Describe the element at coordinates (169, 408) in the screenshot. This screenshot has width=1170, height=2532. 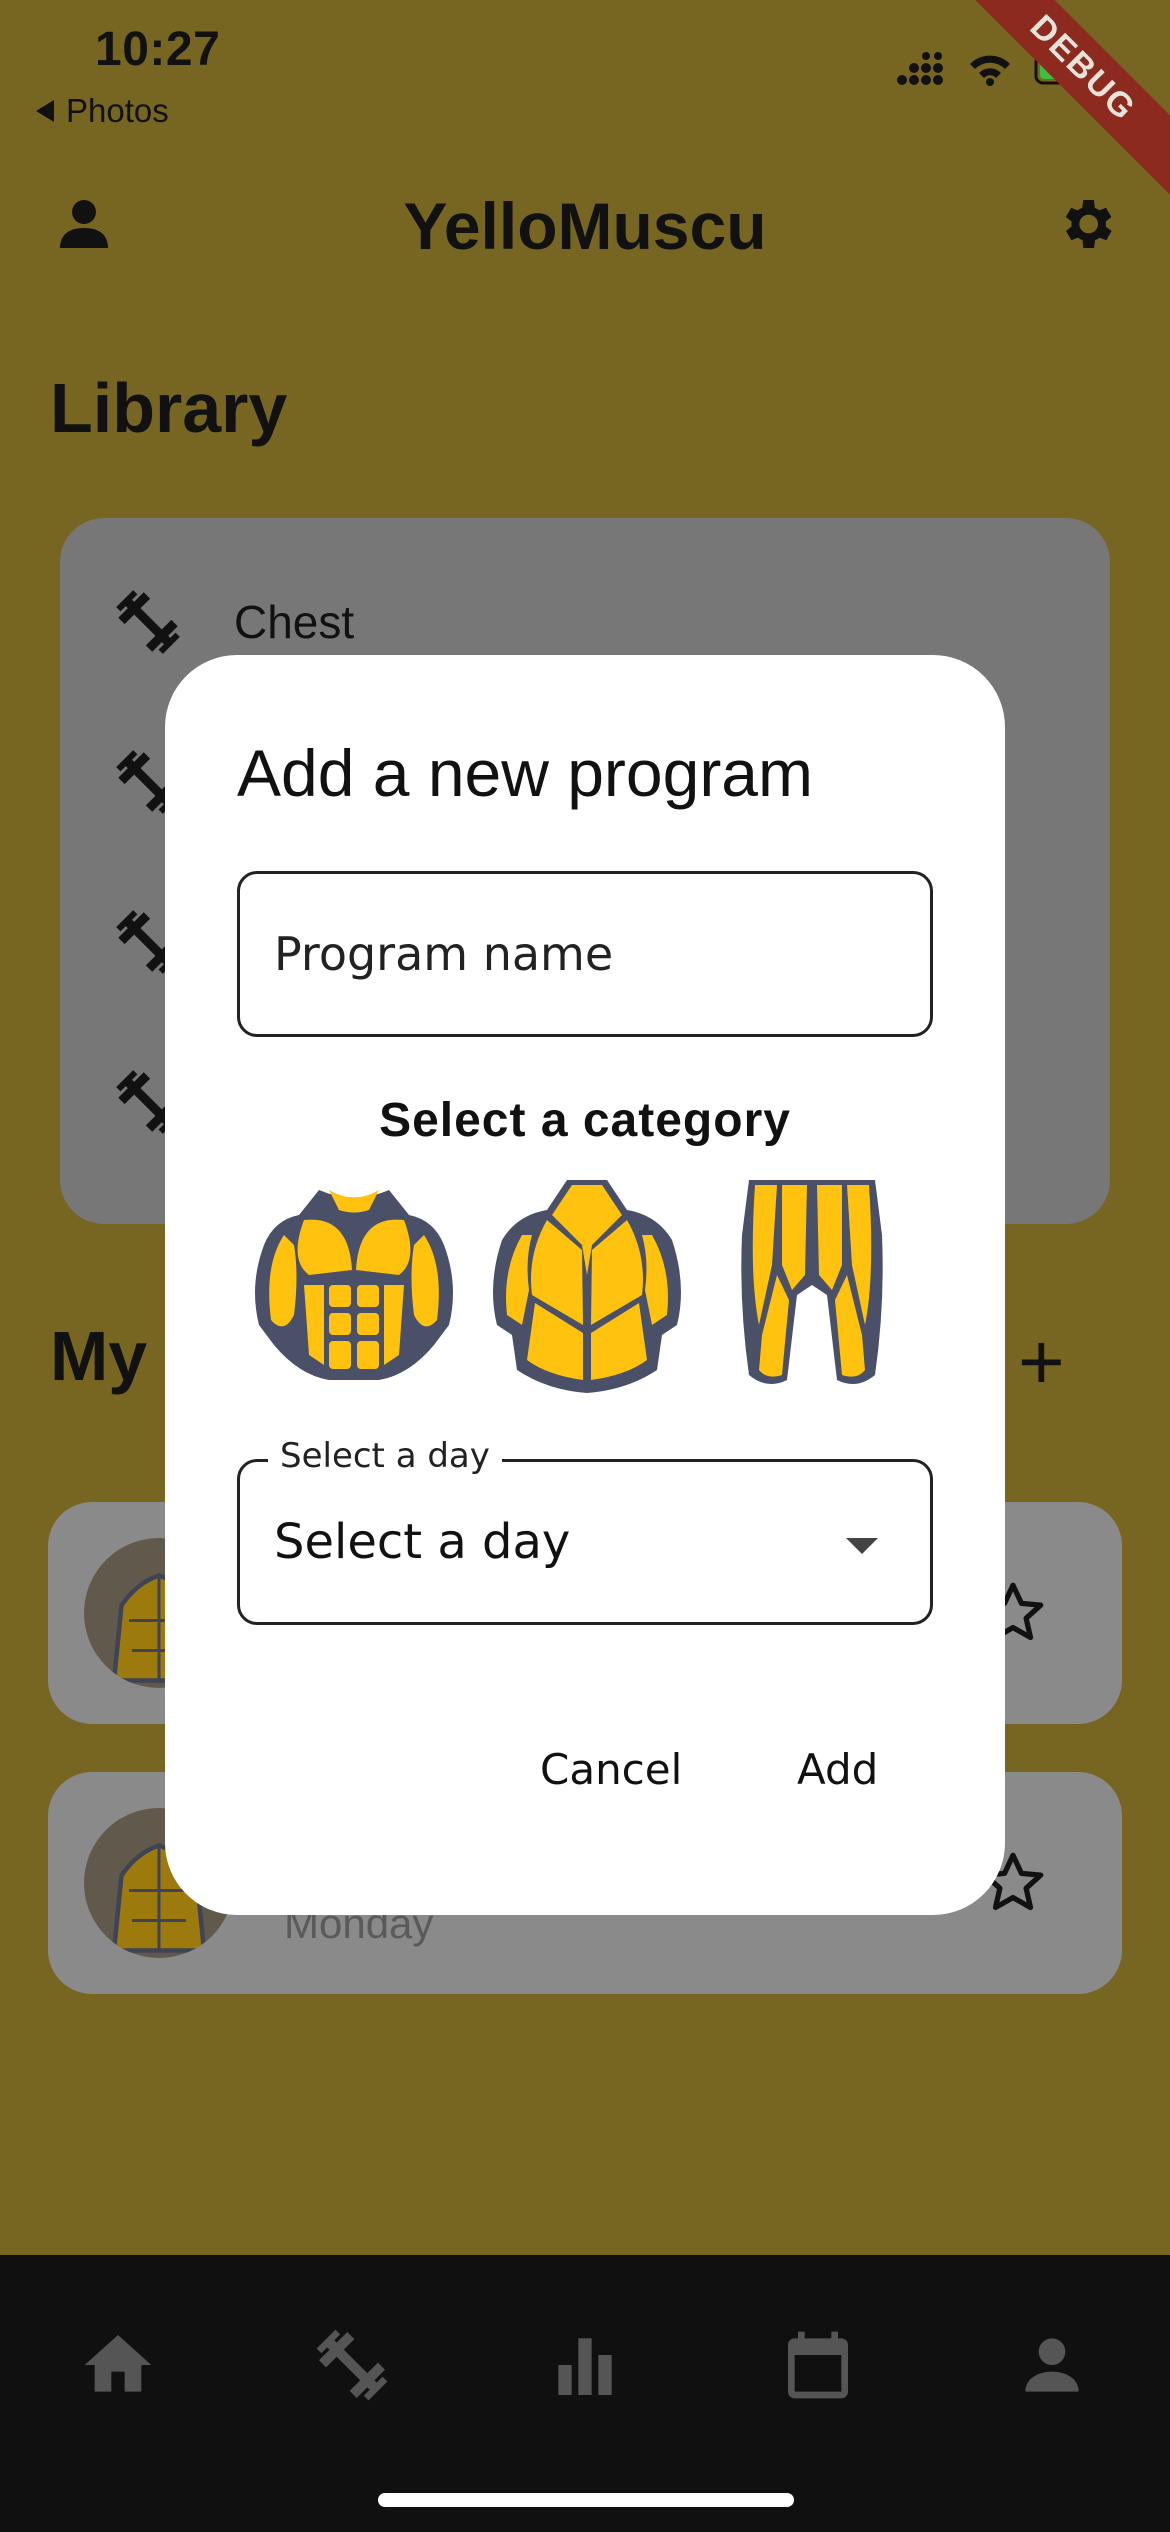
I see `library-title: Library` at that location.